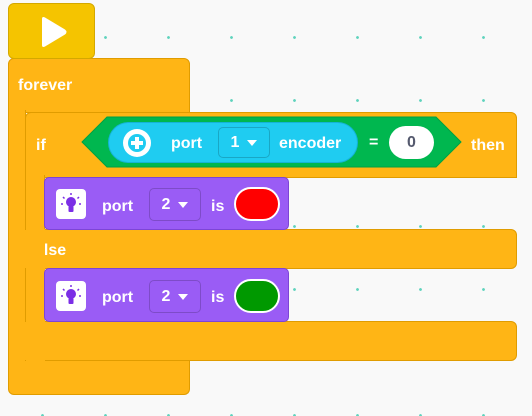 The image size is (532, 416). I want to click on encoder-label: encoder, so click(310, 143).